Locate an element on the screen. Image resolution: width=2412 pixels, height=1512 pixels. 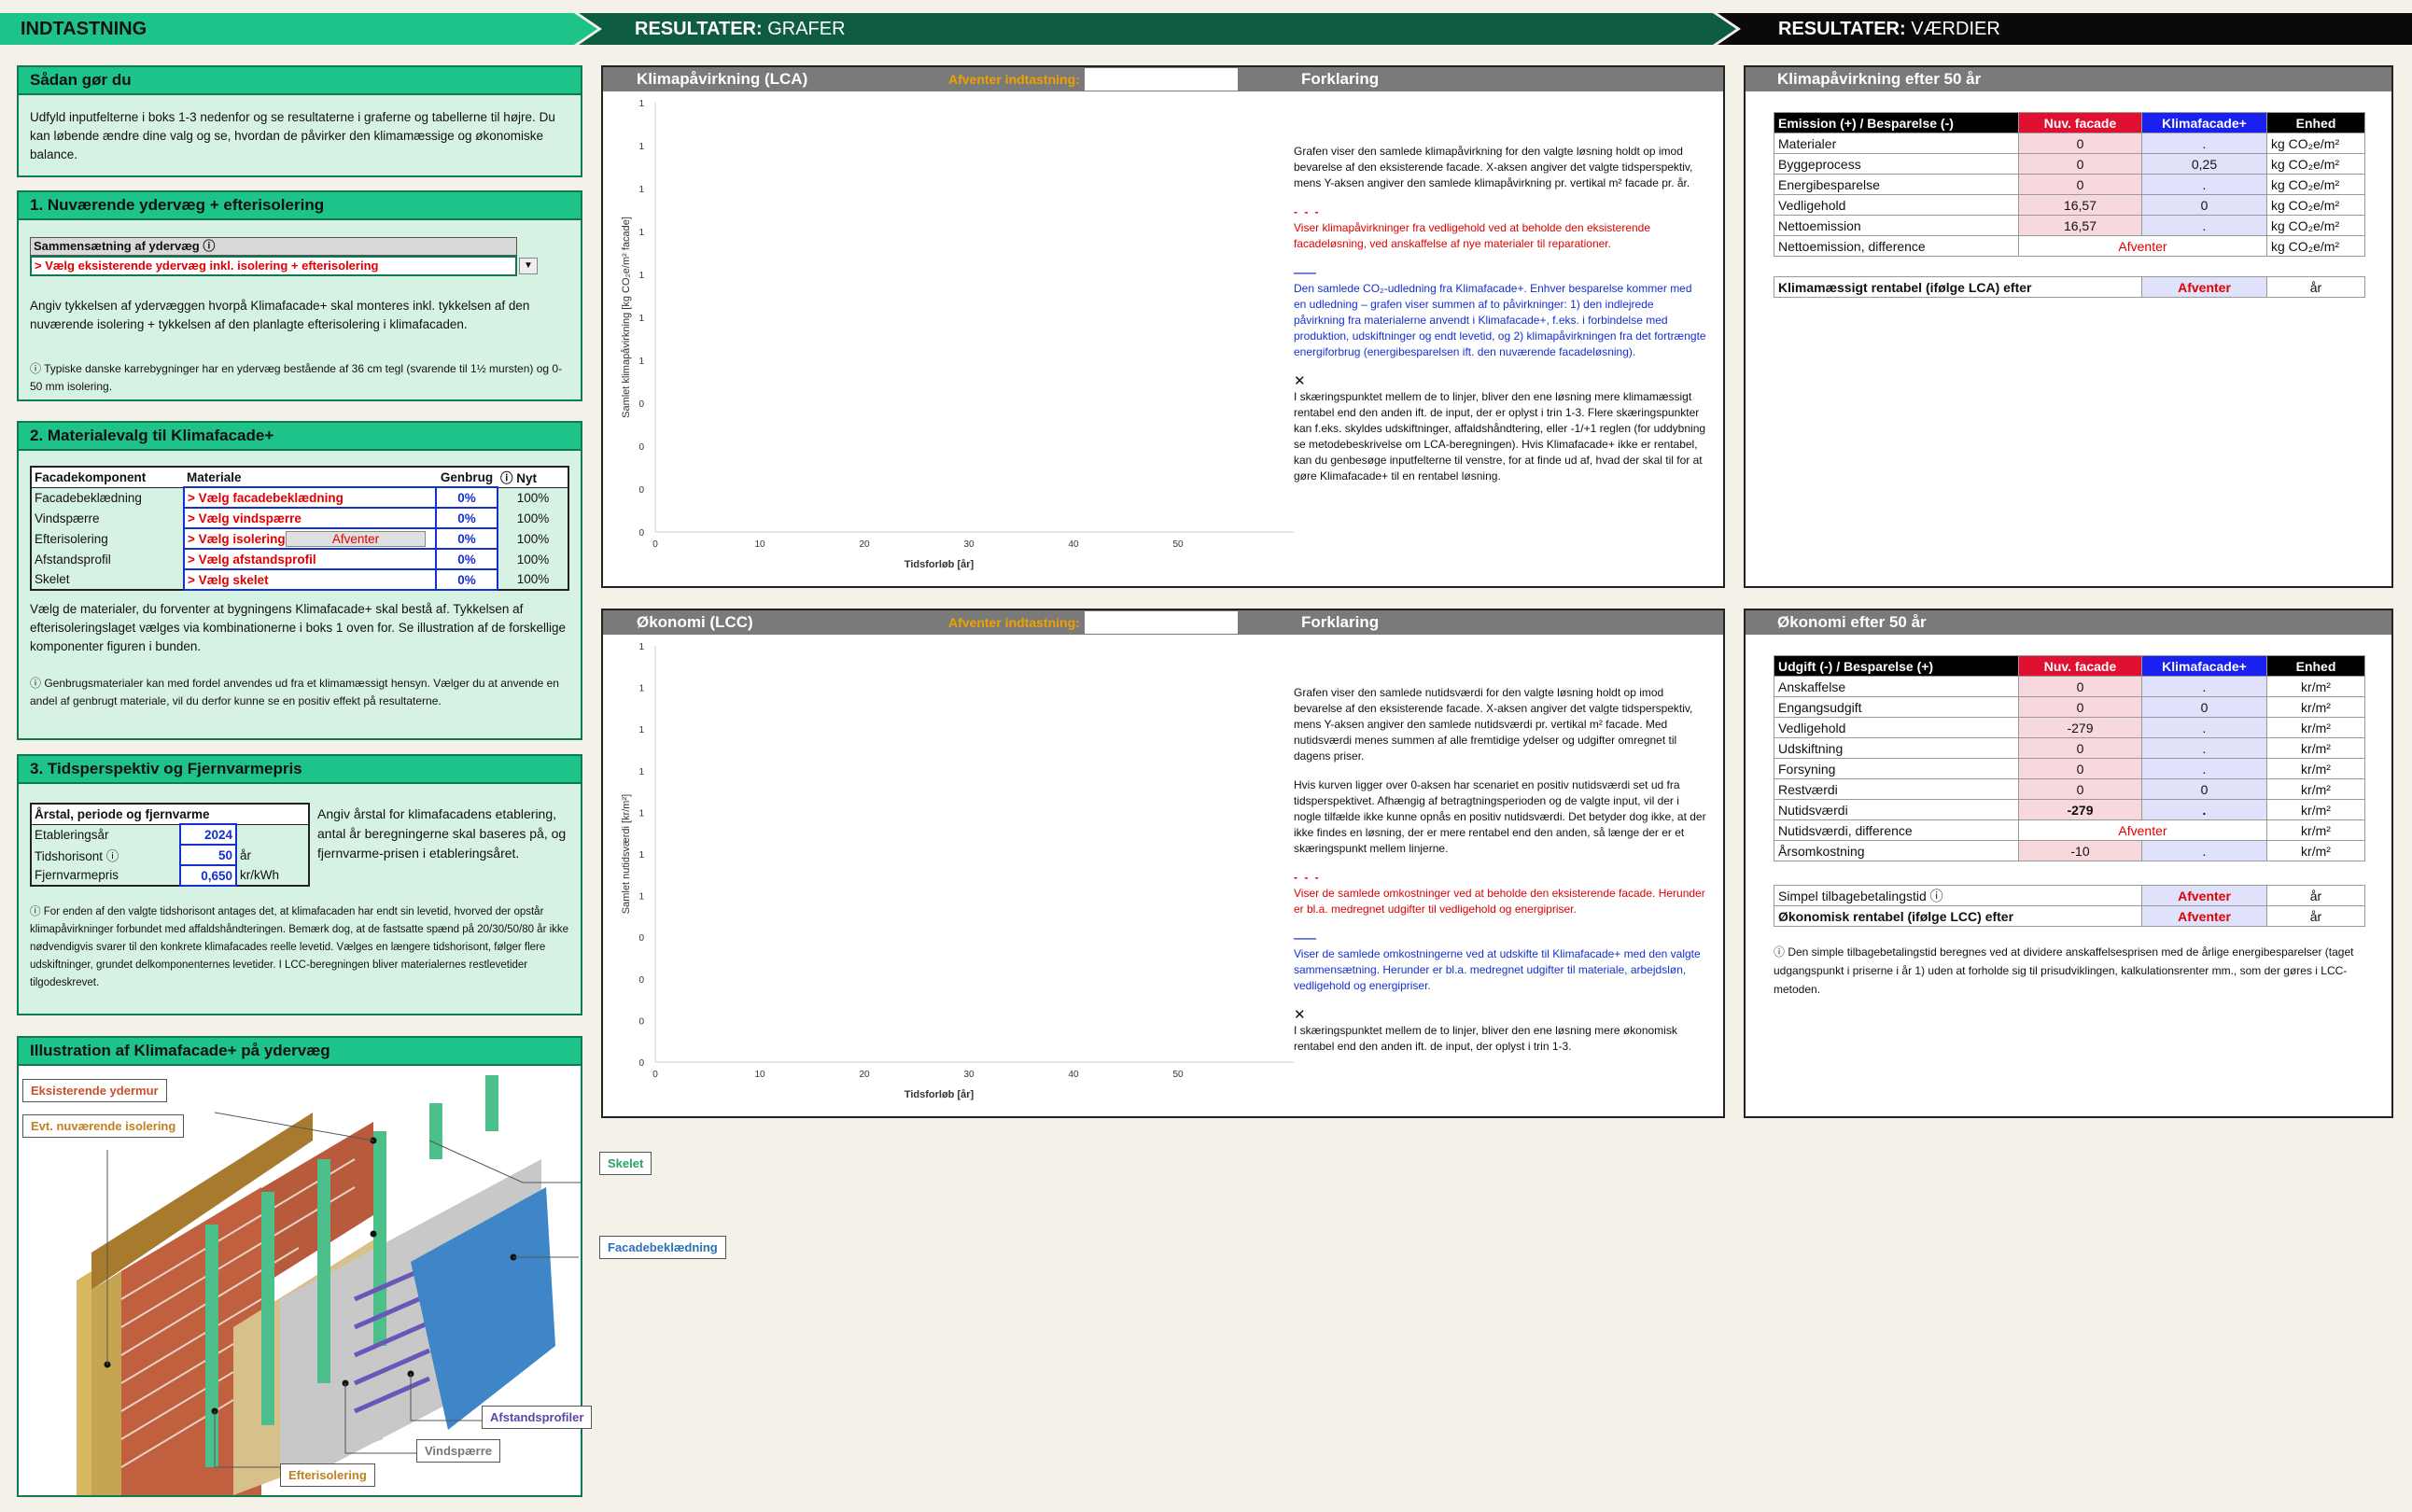
year-unit is located at coordinates (272, 834).